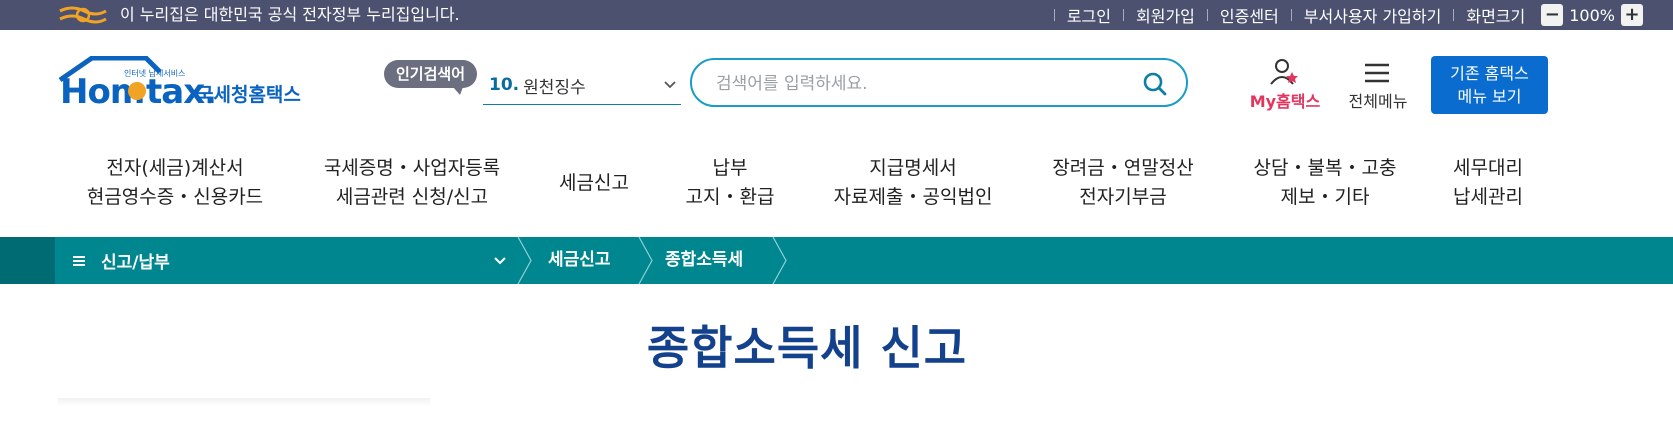 The width and height of the screenshot is (1673, 429). Describe the element at coordinates (79, 260) in the screenshot. I see `list-icon` at that location.